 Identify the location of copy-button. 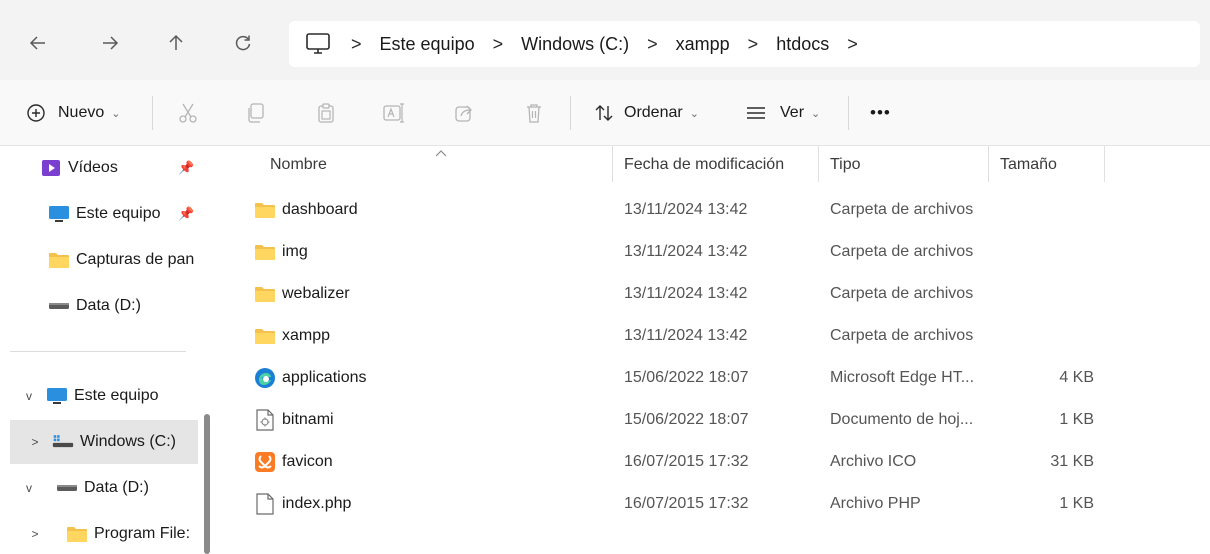
(256, 113).